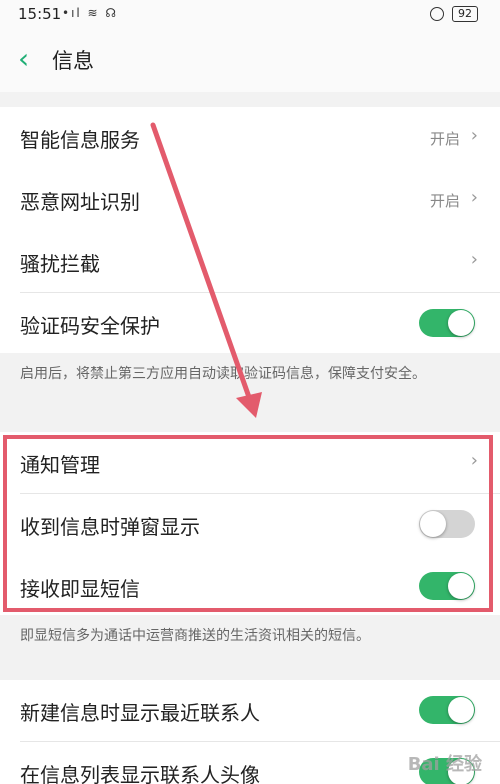  What do you see at coordinates (250, 61) in the screenshot?
I see `header: ‹ 信息` at bounding box center [250, 61].